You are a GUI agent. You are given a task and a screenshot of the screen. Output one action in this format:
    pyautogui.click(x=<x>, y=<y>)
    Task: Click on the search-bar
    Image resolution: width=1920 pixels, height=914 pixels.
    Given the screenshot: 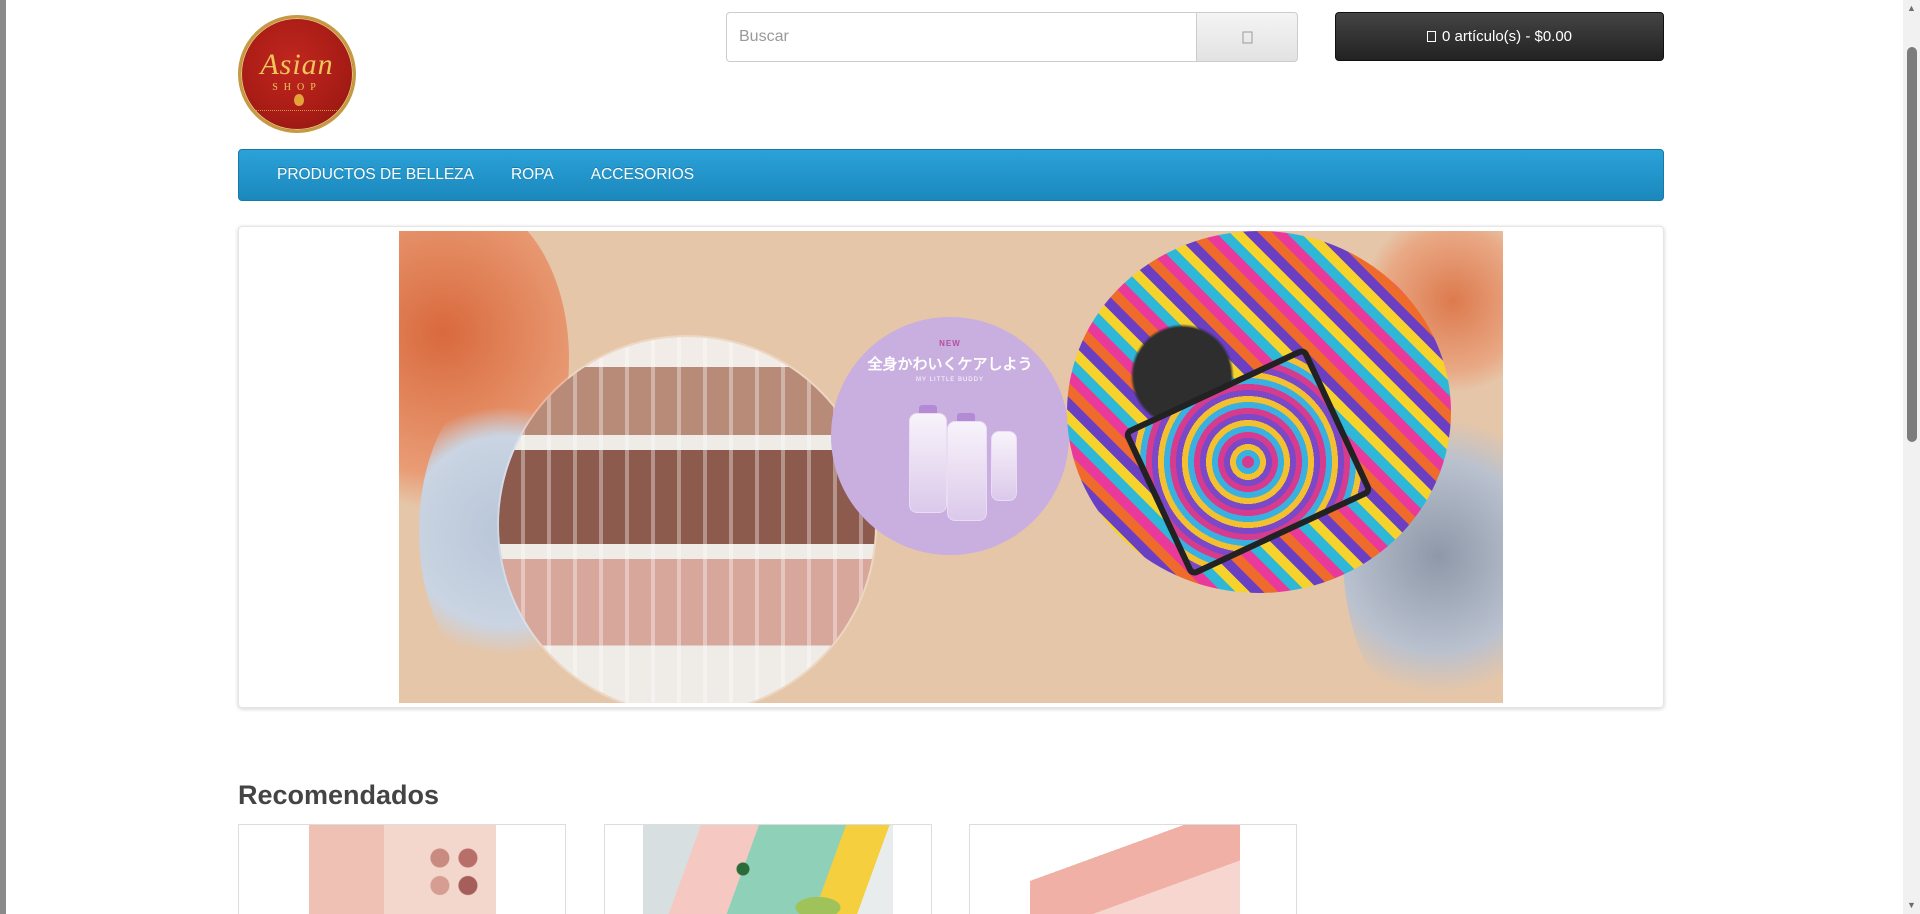 What is the action you would take?
    pyautogui.click(x=1012, y=37)
    